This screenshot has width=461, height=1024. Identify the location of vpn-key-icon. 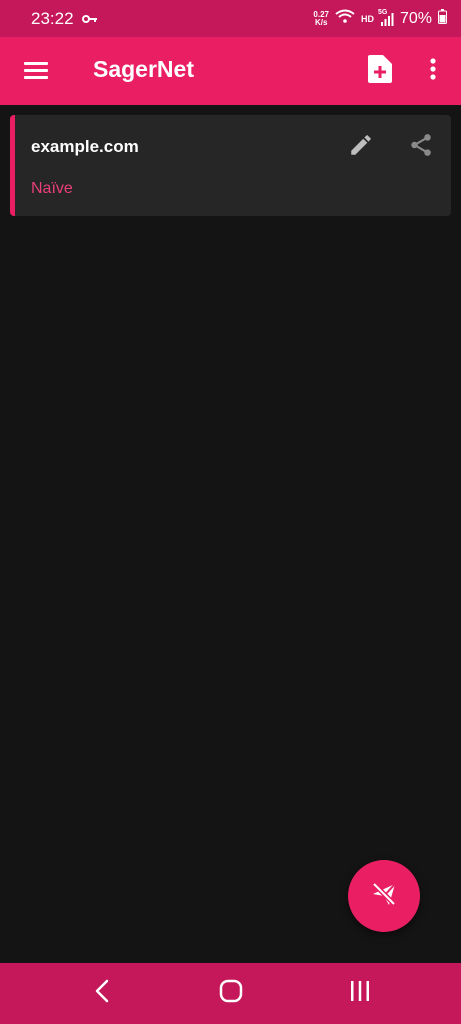
(89, 19).